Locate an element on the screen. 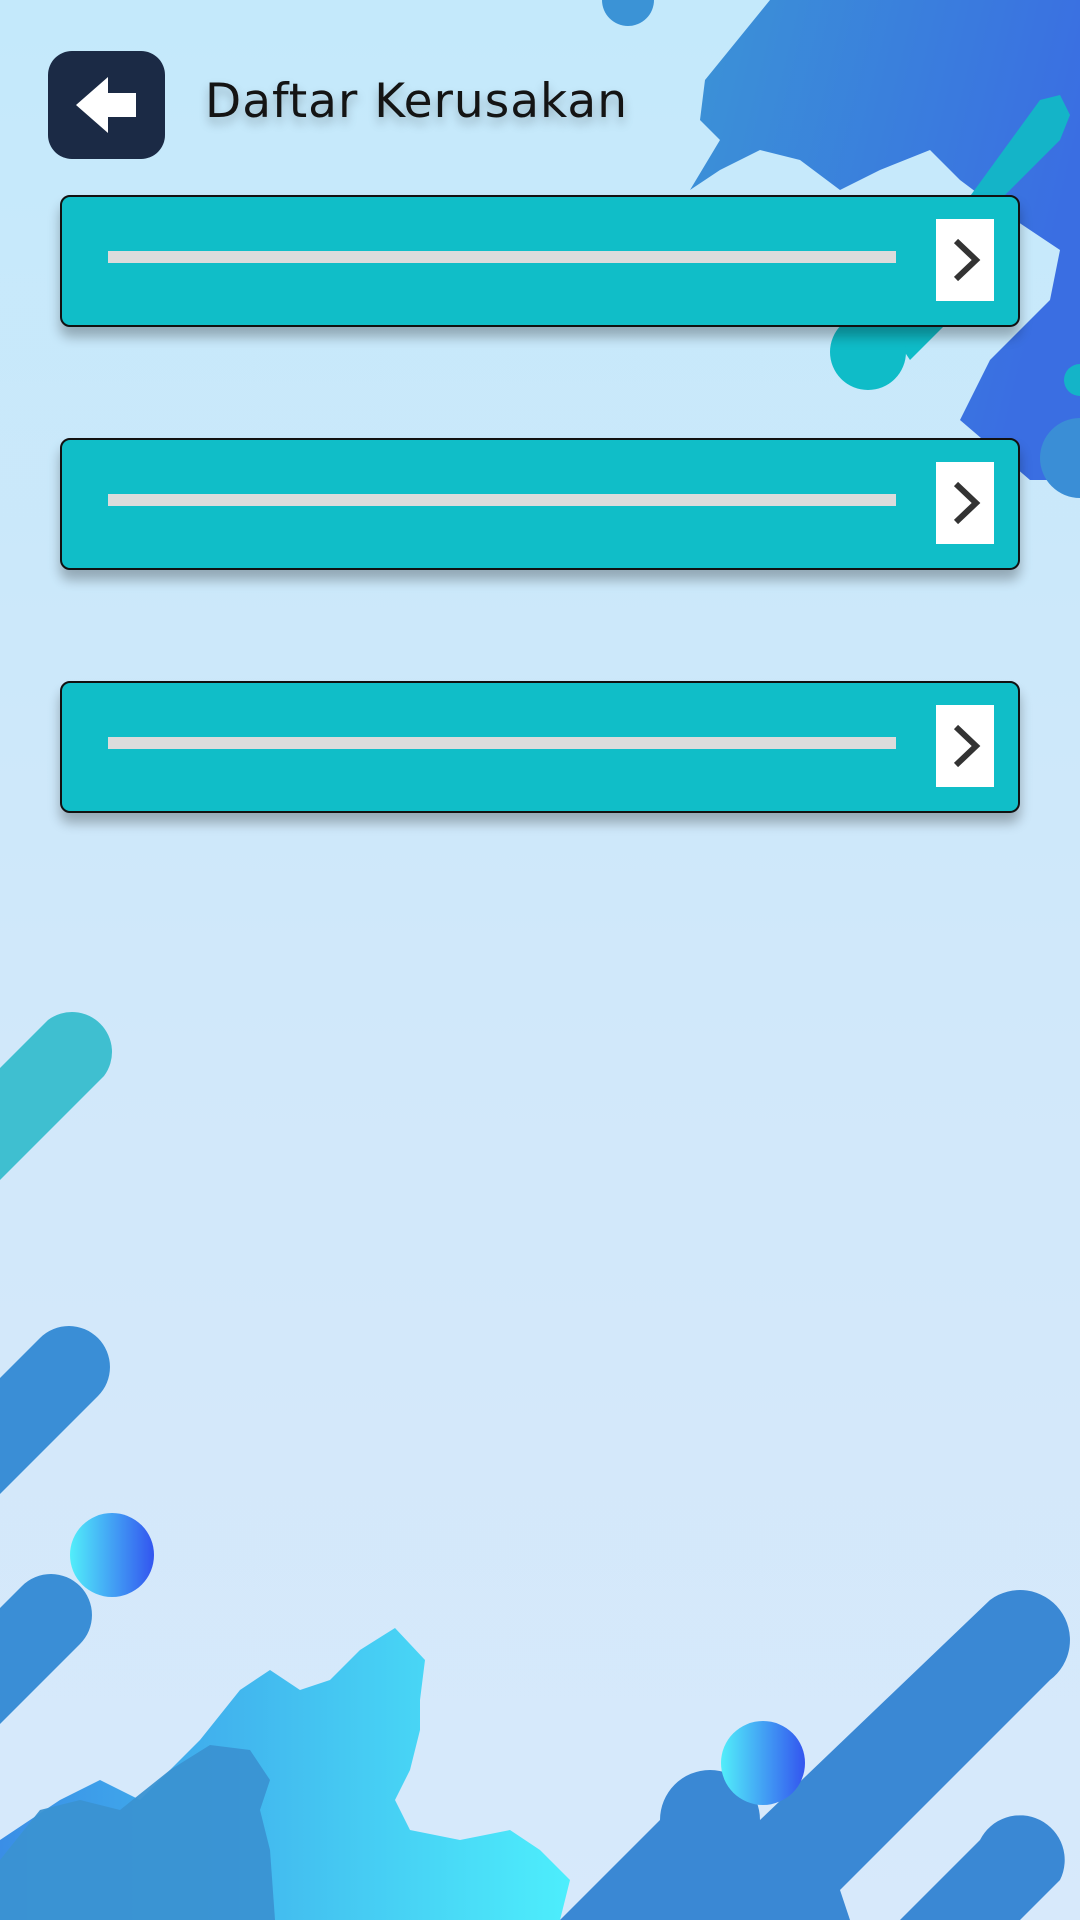  arrow-left-icon is located at coordinates (105, 105).